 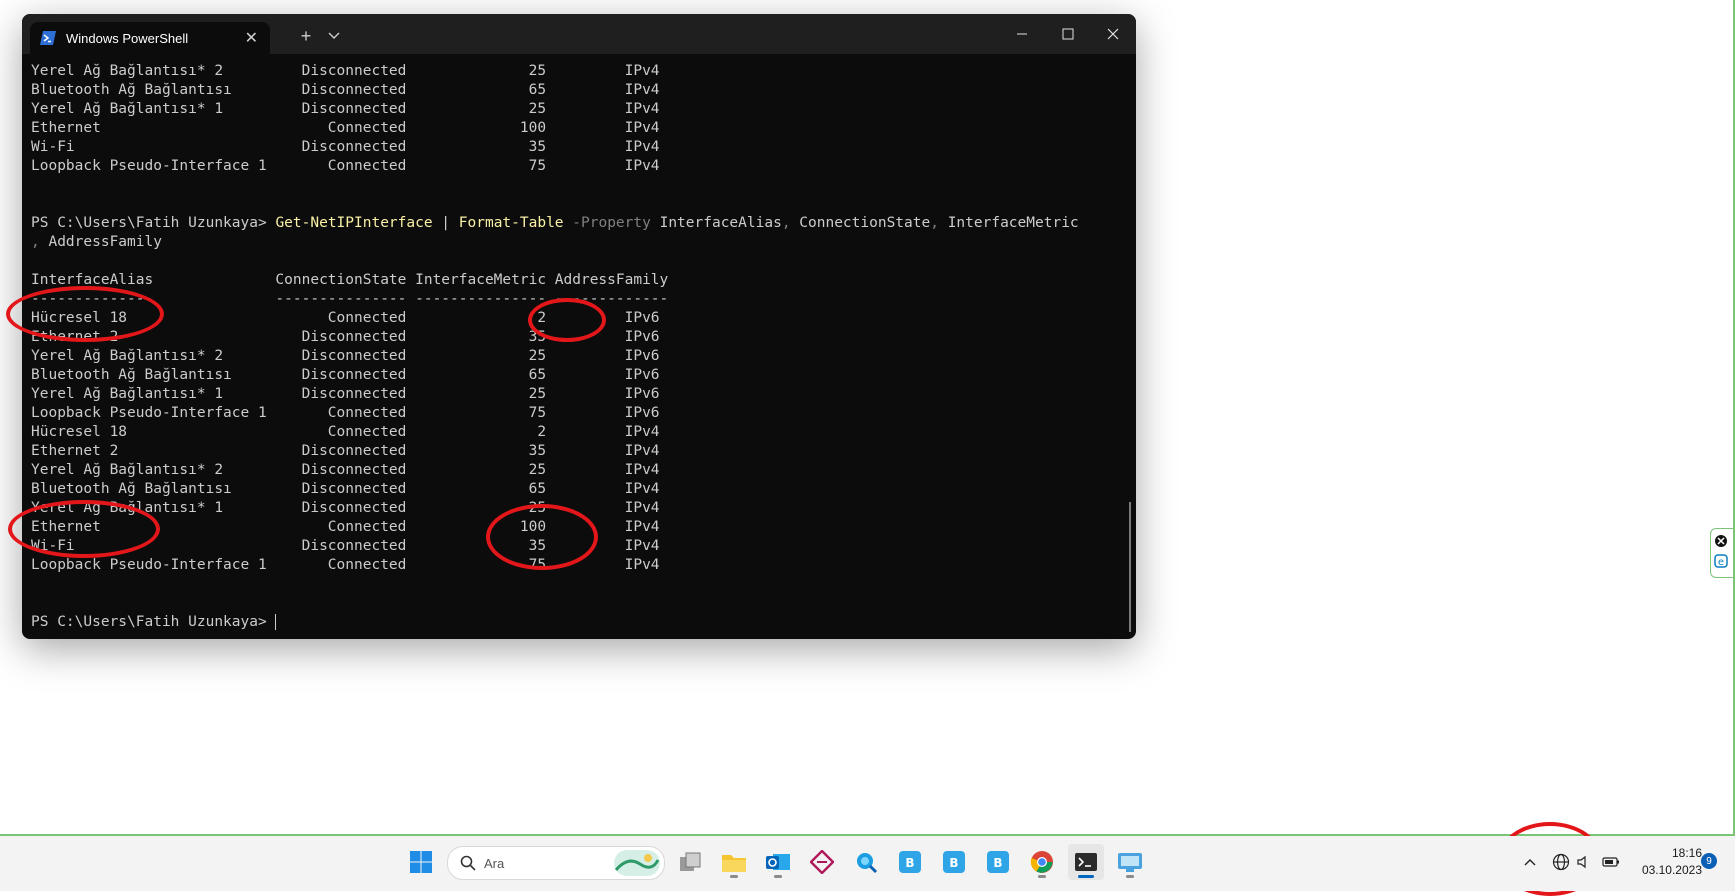 What do you see at coordinates (734, 862) in the screenshot?
I see `file-explorer-button` at bounding box center [734, 862].